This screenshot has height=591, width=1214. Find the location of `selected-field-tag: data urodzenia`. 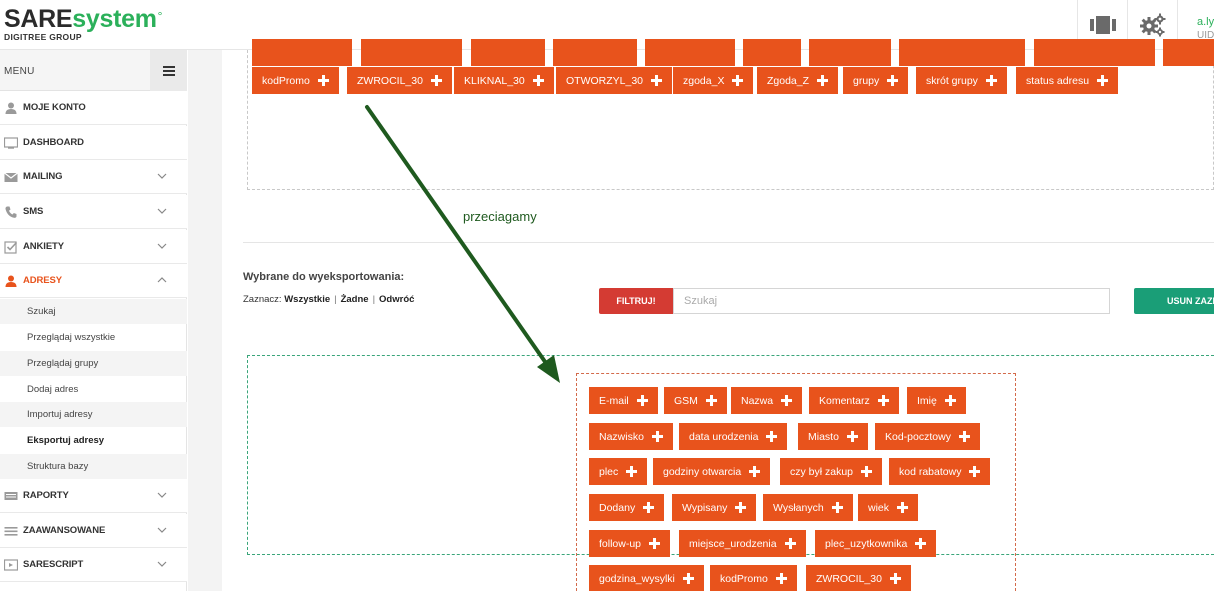

selected-field-tag: data urodzenia is located at coordinates (733, 436).